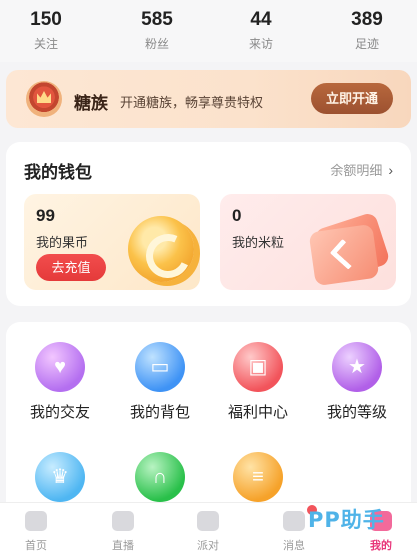 This screenshot has width=417, height=558. I want to click on feature-my-level: ★ 我的等级, so click(357, 382).